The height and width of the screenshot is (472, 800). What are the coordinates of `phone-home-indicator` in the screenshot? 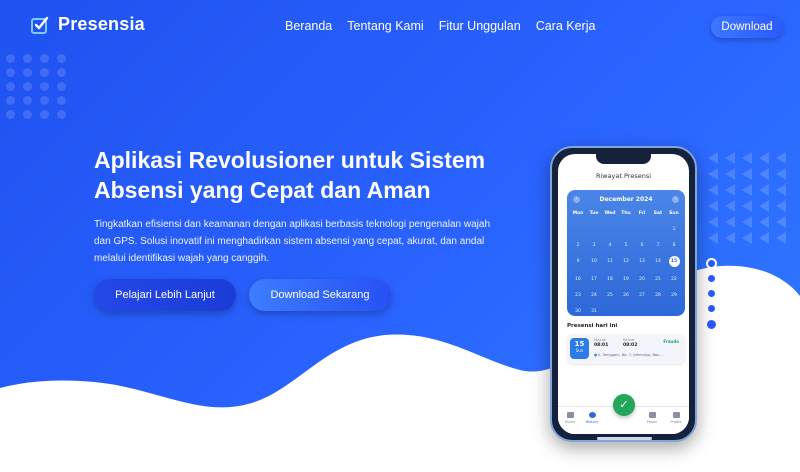 It's located at (624, 438).